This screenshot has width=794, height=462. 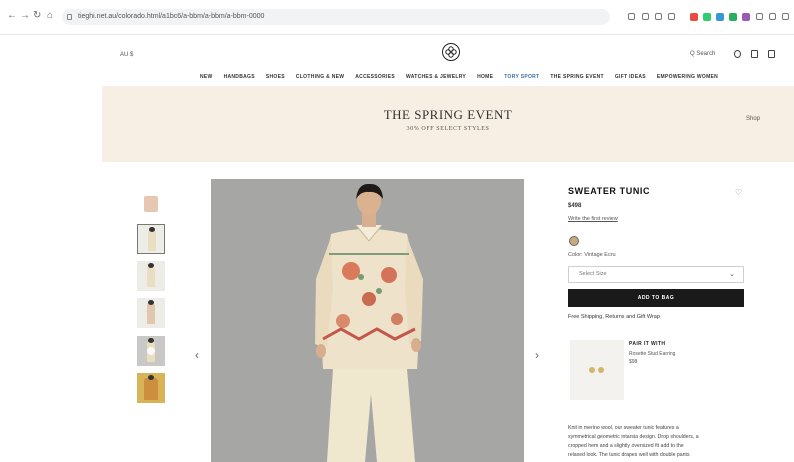 What do you see at coordinates (37, 16) in the screenshot?
I see `reload-icon: ↻` at bounding box center [37, 16].